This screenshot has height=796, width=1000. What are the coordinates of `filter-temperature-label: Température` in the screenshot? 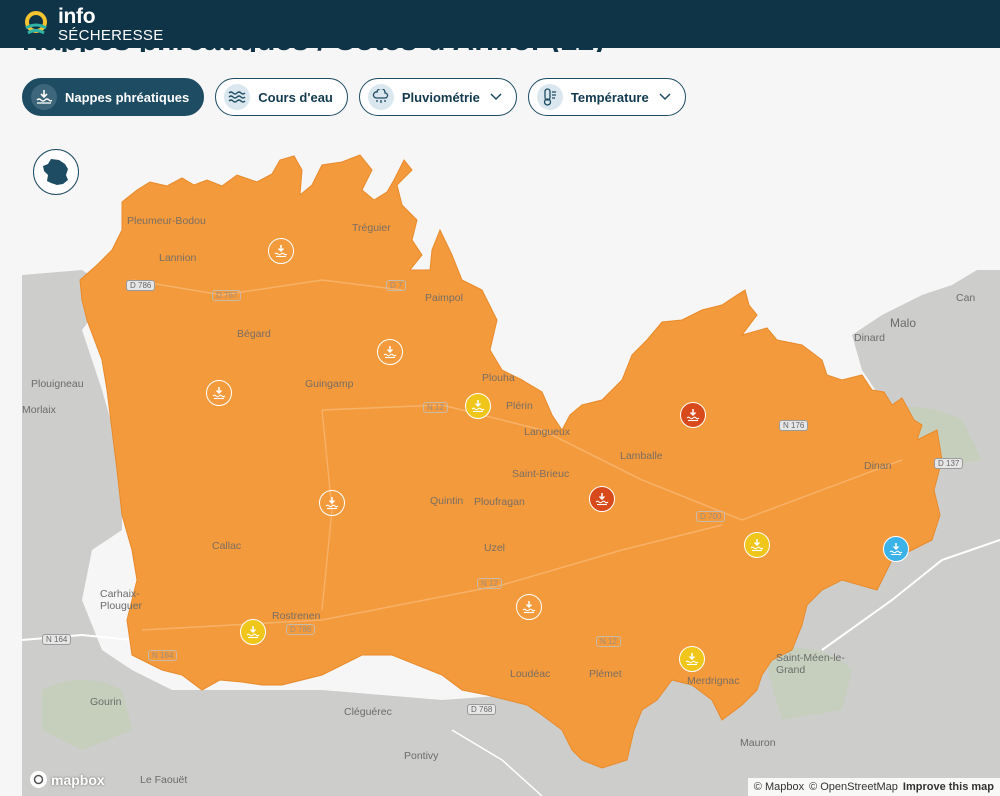 It's located at (609, 97).